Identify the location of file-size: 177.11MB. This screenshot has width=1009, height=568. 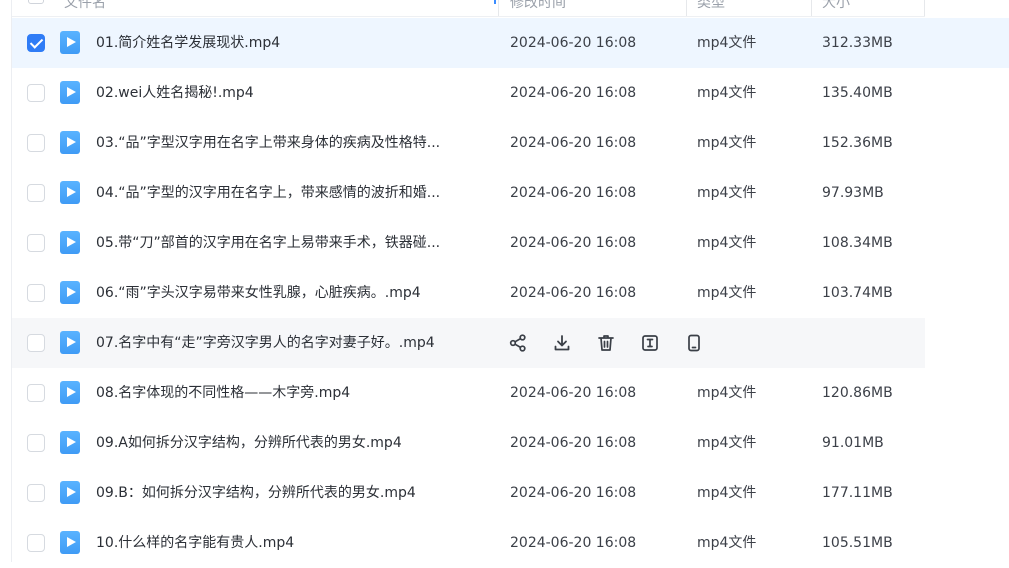
(857, 493).